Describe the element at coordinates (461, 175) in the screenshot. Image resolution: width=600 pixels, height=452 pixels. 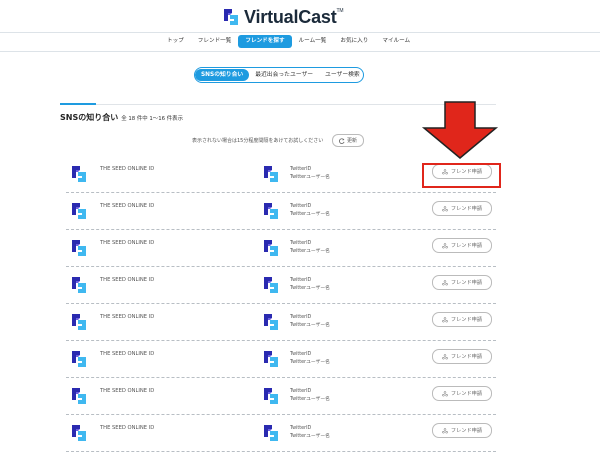
I see `highlight-box` at that location.